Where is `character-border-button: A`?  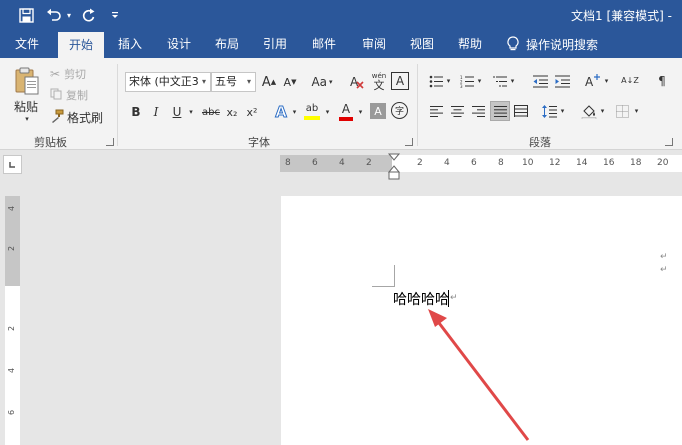
character-border-button: A is located at coordinates (400, 81).